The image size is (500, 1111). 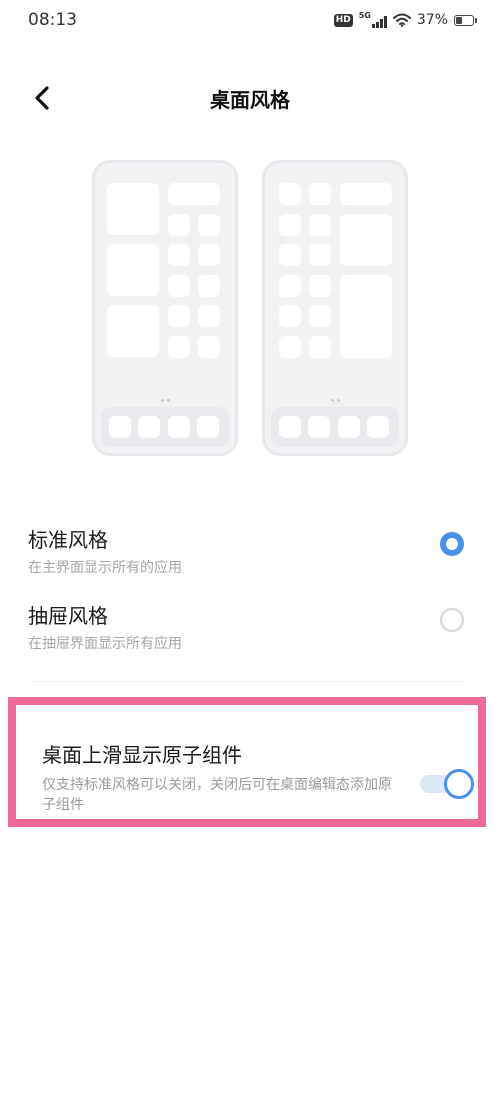 I want to click on option-title: 标准风格, so click(x=68, y=540).